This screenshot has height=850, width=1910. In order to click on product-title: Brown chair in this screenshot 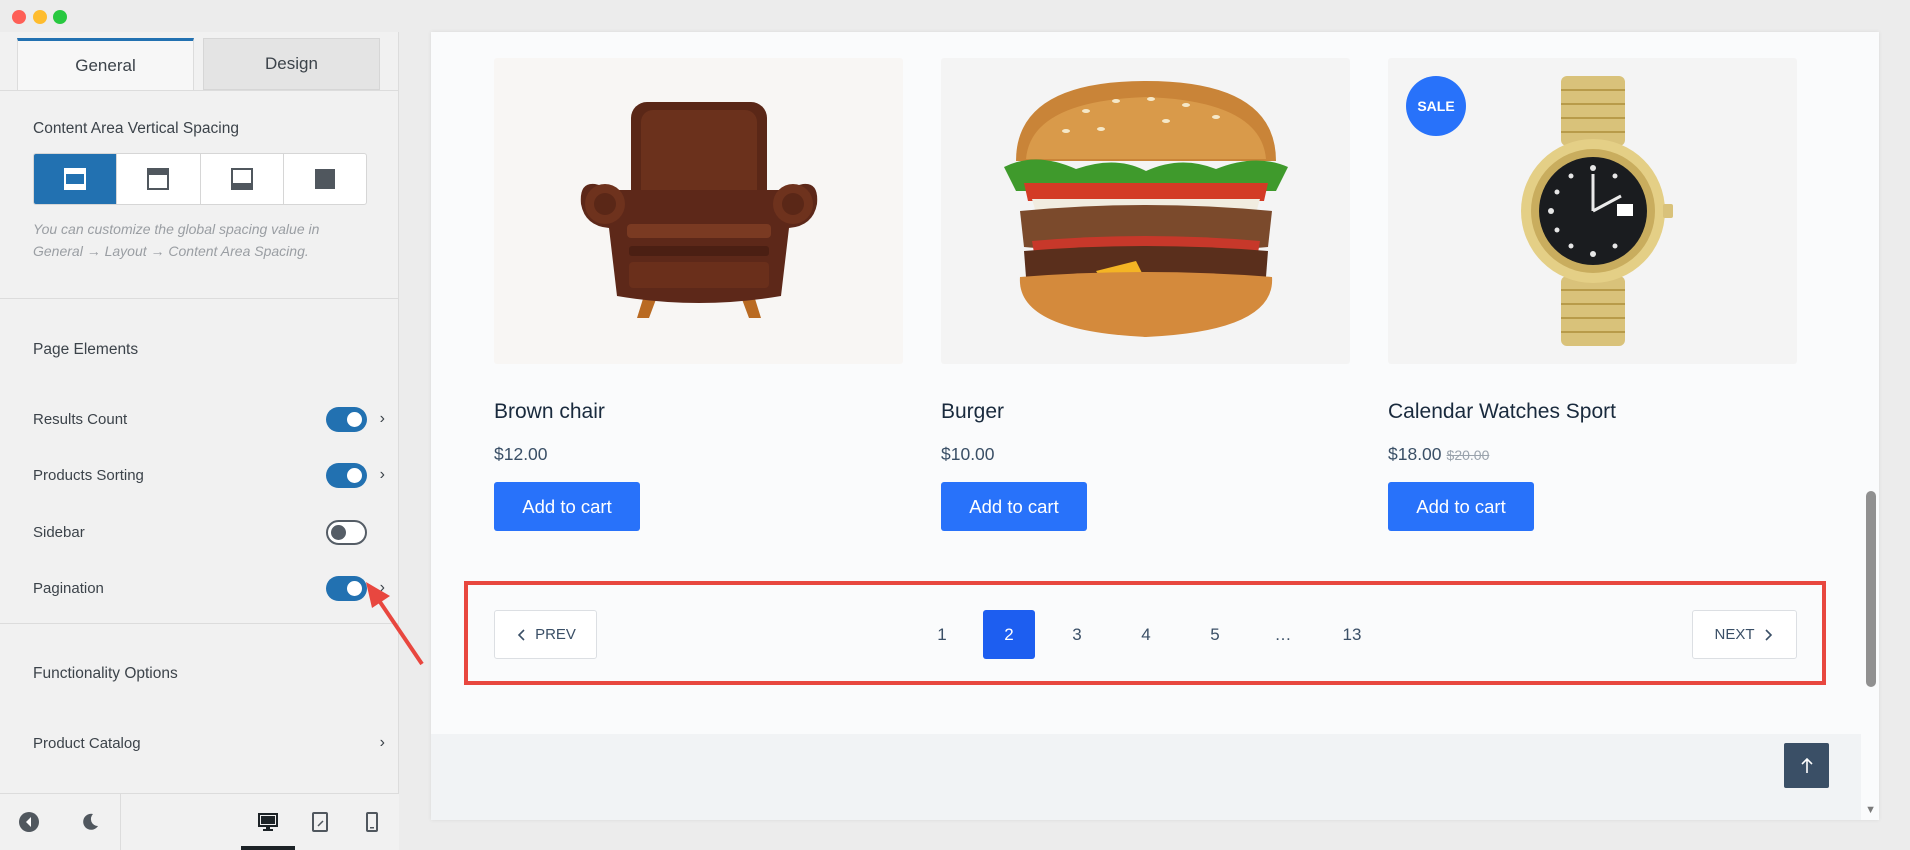, I will do `click(698, 412)`.